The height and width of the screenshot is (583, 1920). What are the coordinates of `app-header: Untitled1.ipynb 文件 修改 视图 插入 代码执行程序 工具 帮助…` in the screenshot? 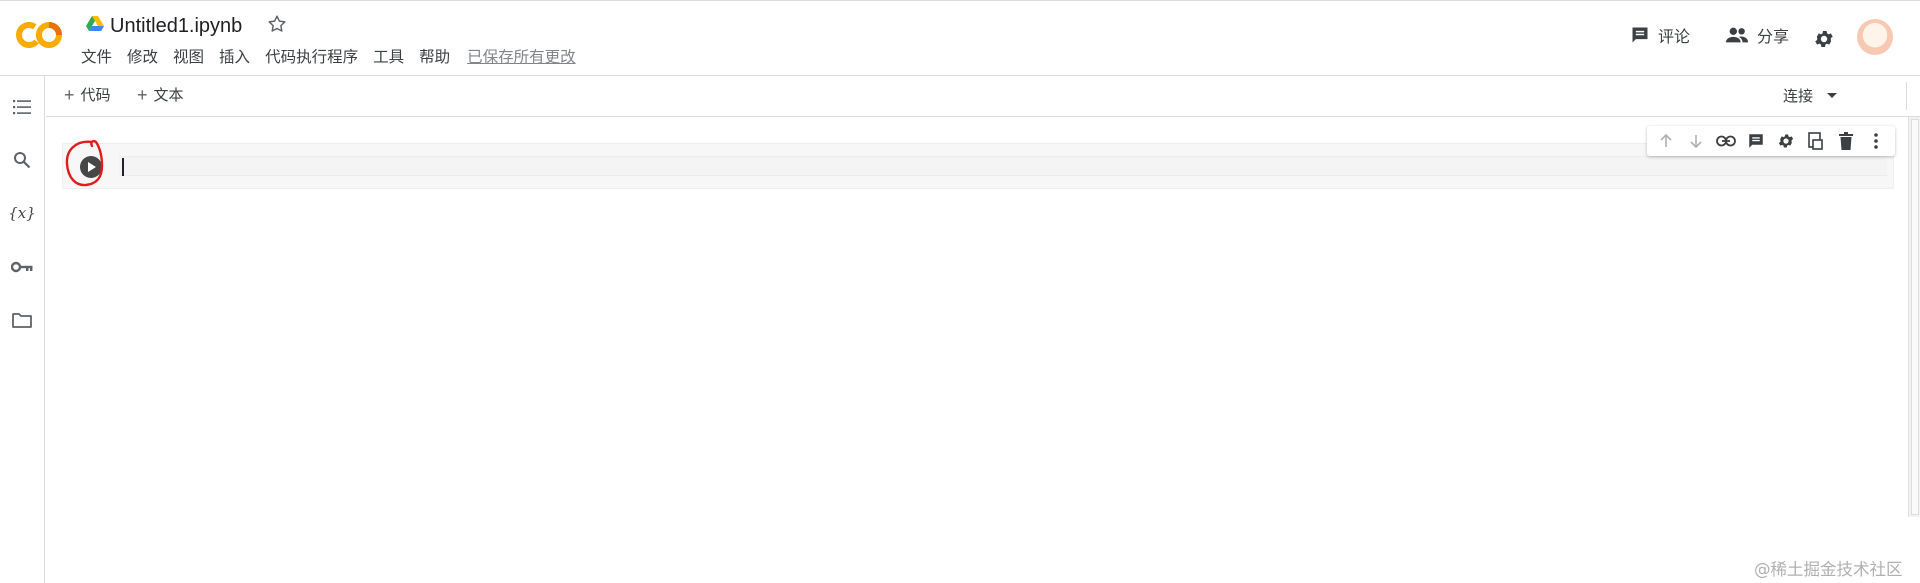 It's located at (960, 38).